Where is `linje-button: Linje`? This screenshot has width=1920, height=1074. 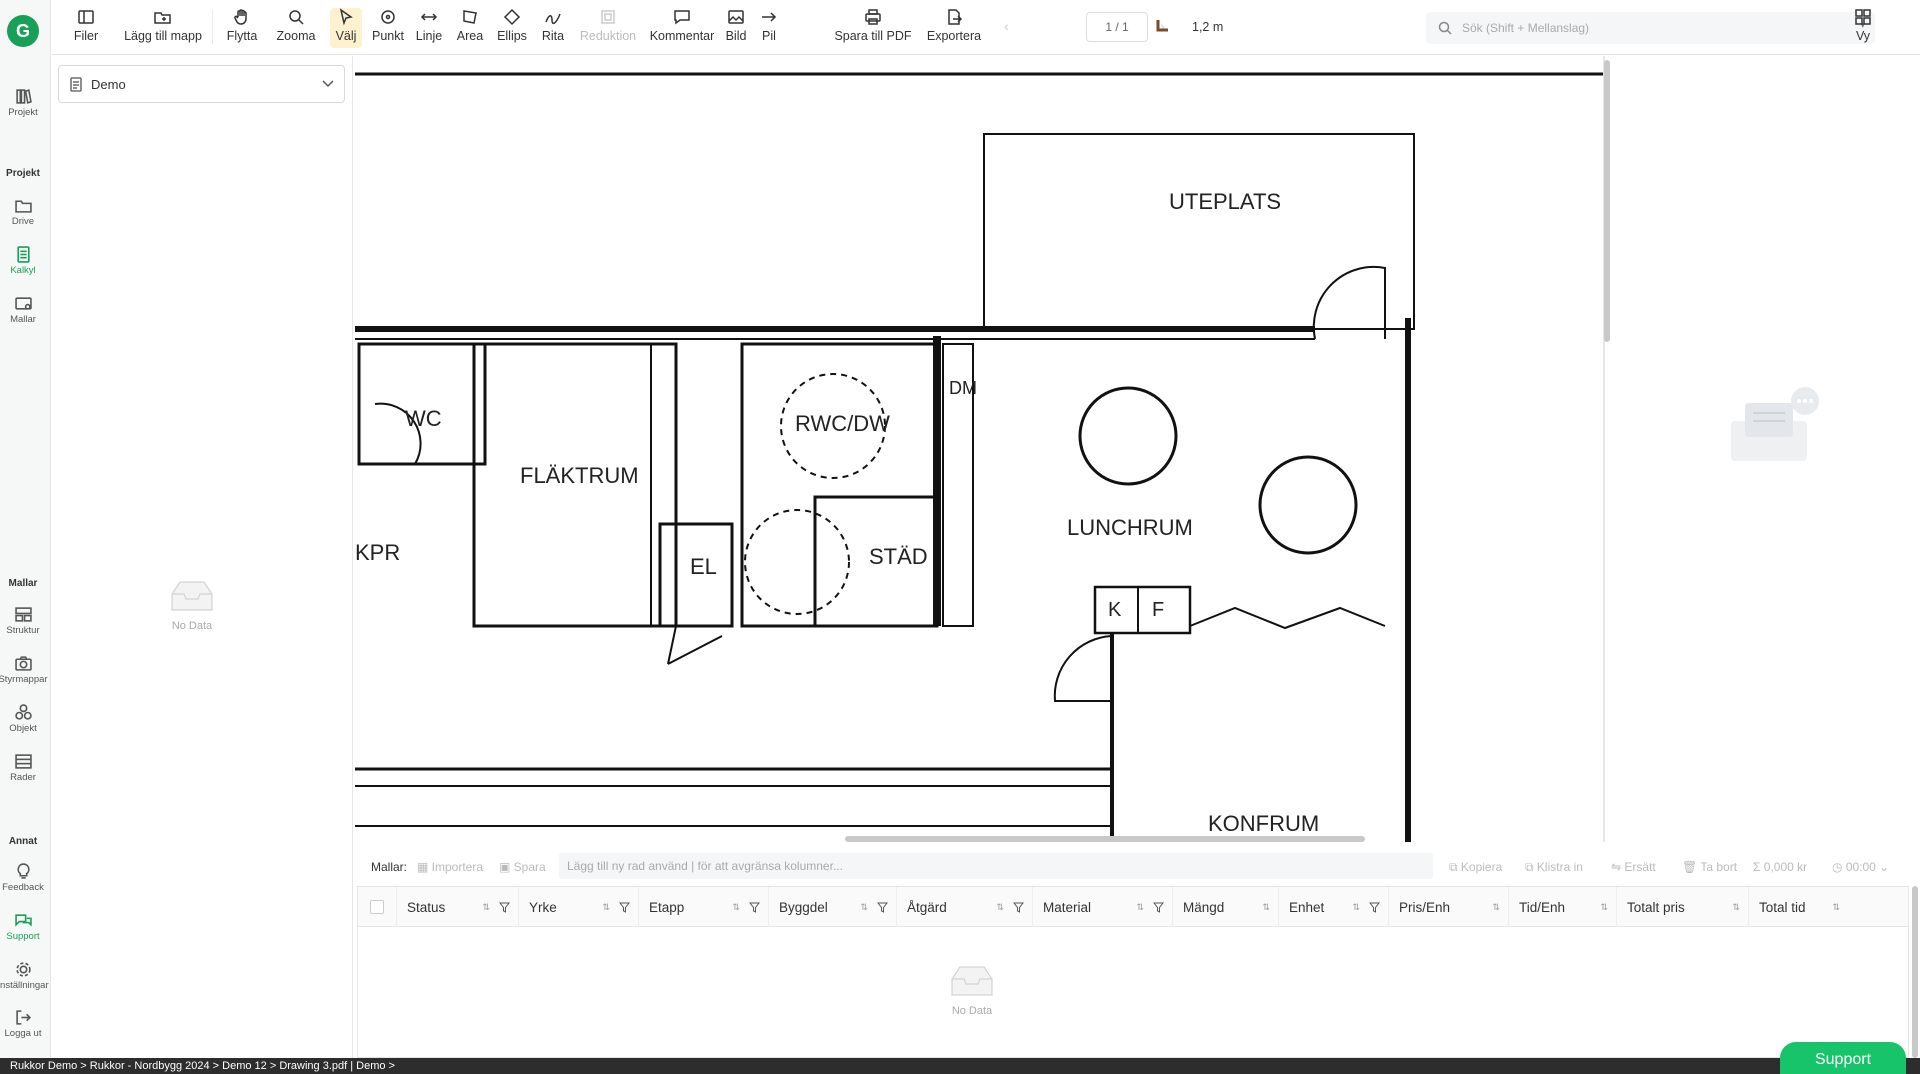
linje-button: Linje is located at coordinates (429, 28).